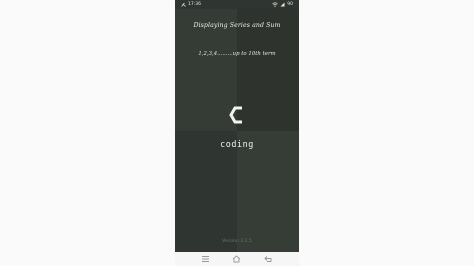  I want to click on app-logo-icon, so click(235, 115).